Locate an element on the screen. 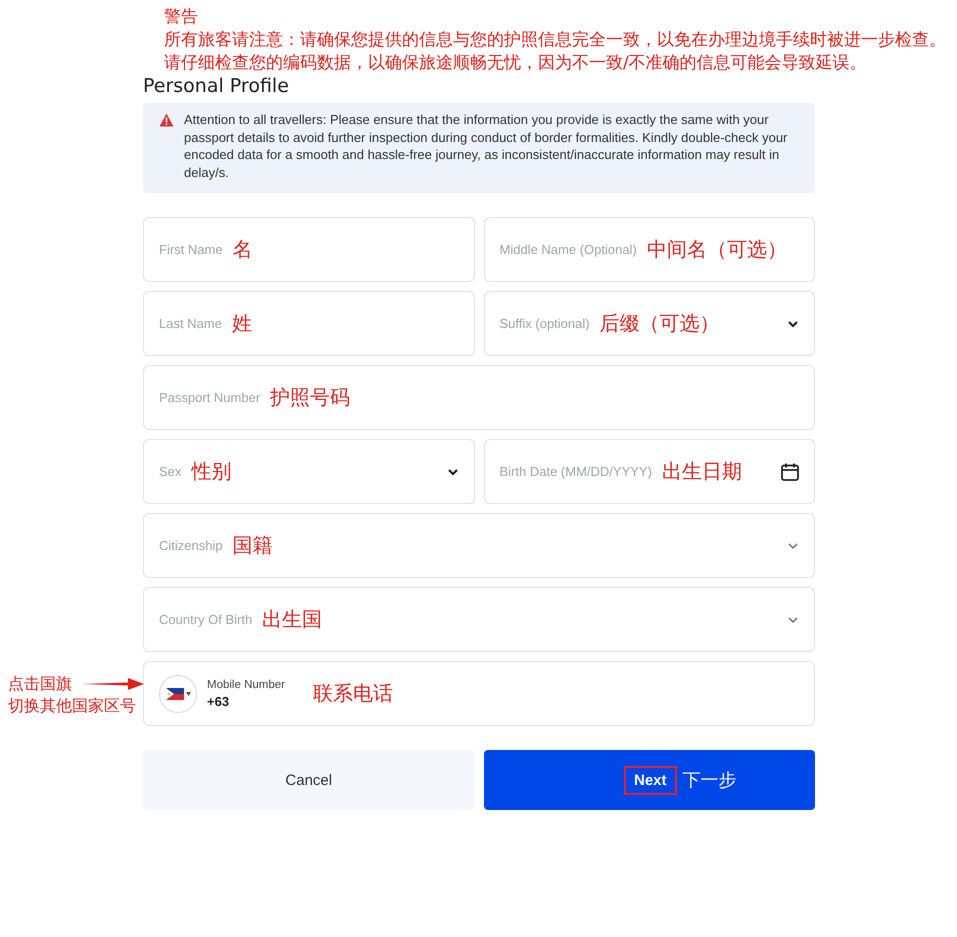 This screenshot has height=937, width=957. field-placeholder: First Name is located at coordinates (191, 249).